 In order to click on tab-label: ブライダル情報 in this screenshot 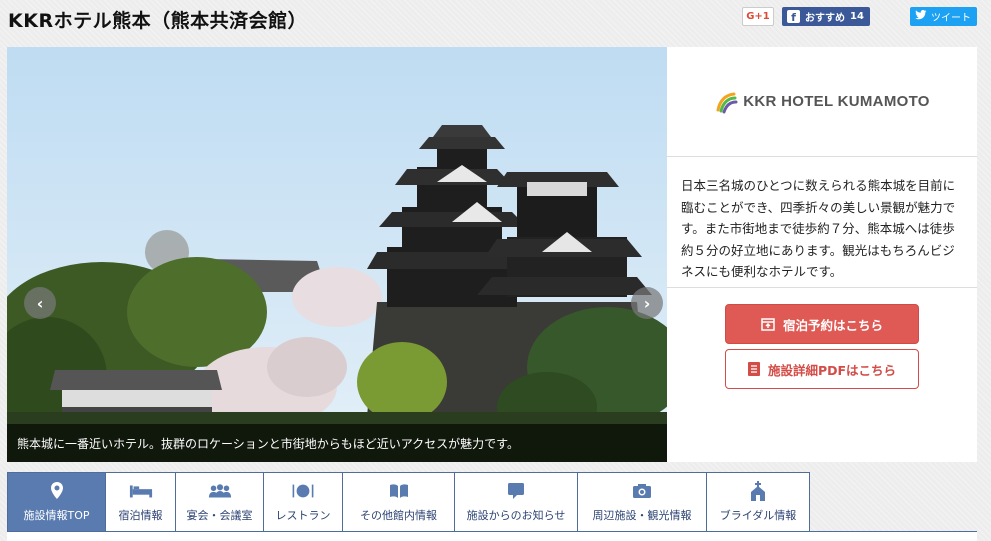, I will do `click(758, 515)`.